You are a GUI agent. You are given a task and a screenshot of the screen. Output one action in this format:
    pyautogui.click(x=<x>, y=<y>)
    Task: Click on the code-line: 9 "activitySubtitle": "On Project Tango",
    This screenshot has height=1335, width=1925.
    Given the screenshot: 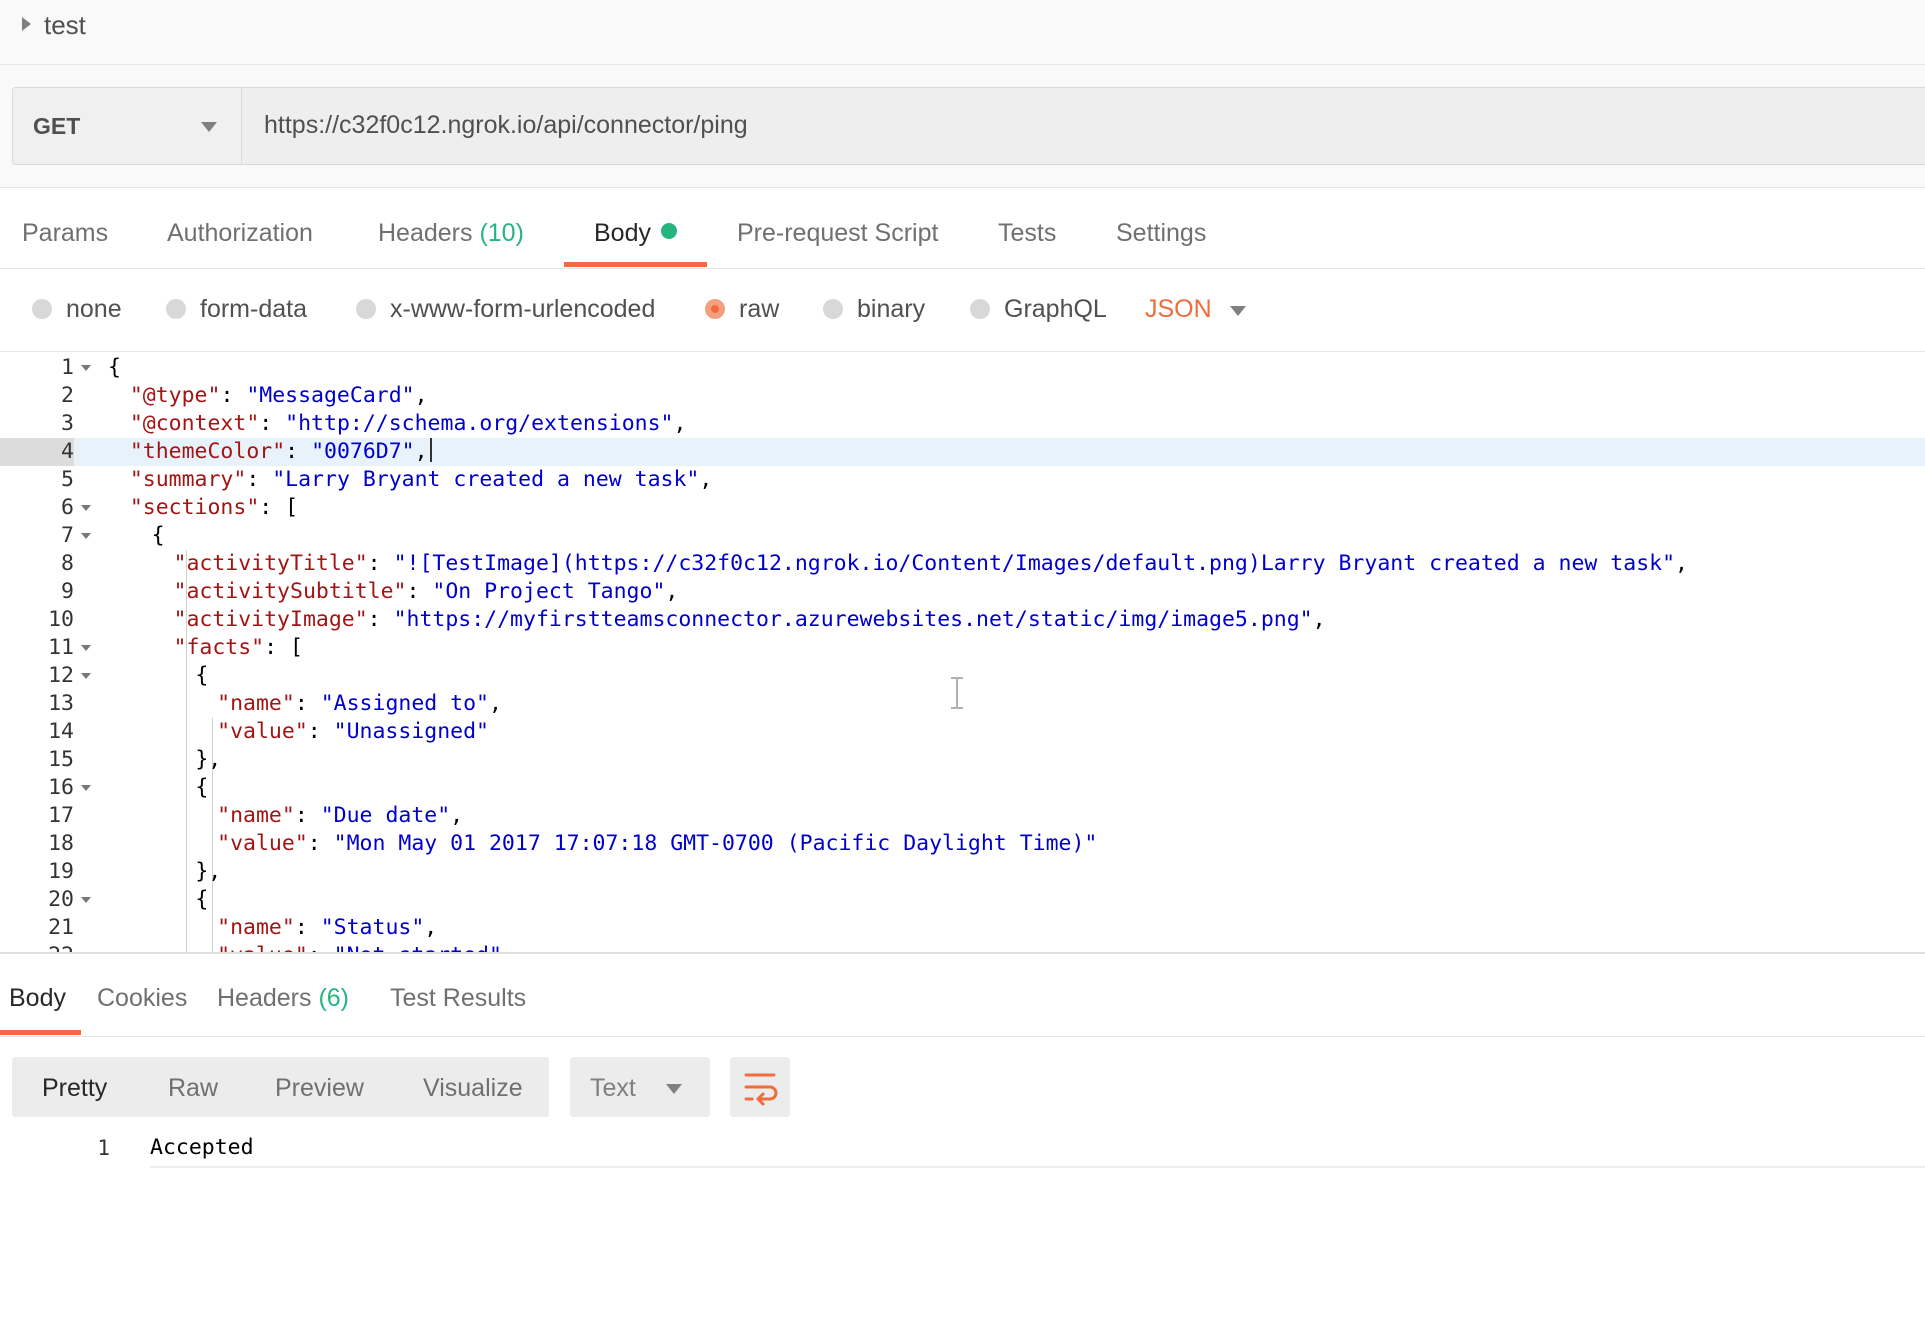 What is the action you would take?
    pyautogui.click(x=962, y=592)
    